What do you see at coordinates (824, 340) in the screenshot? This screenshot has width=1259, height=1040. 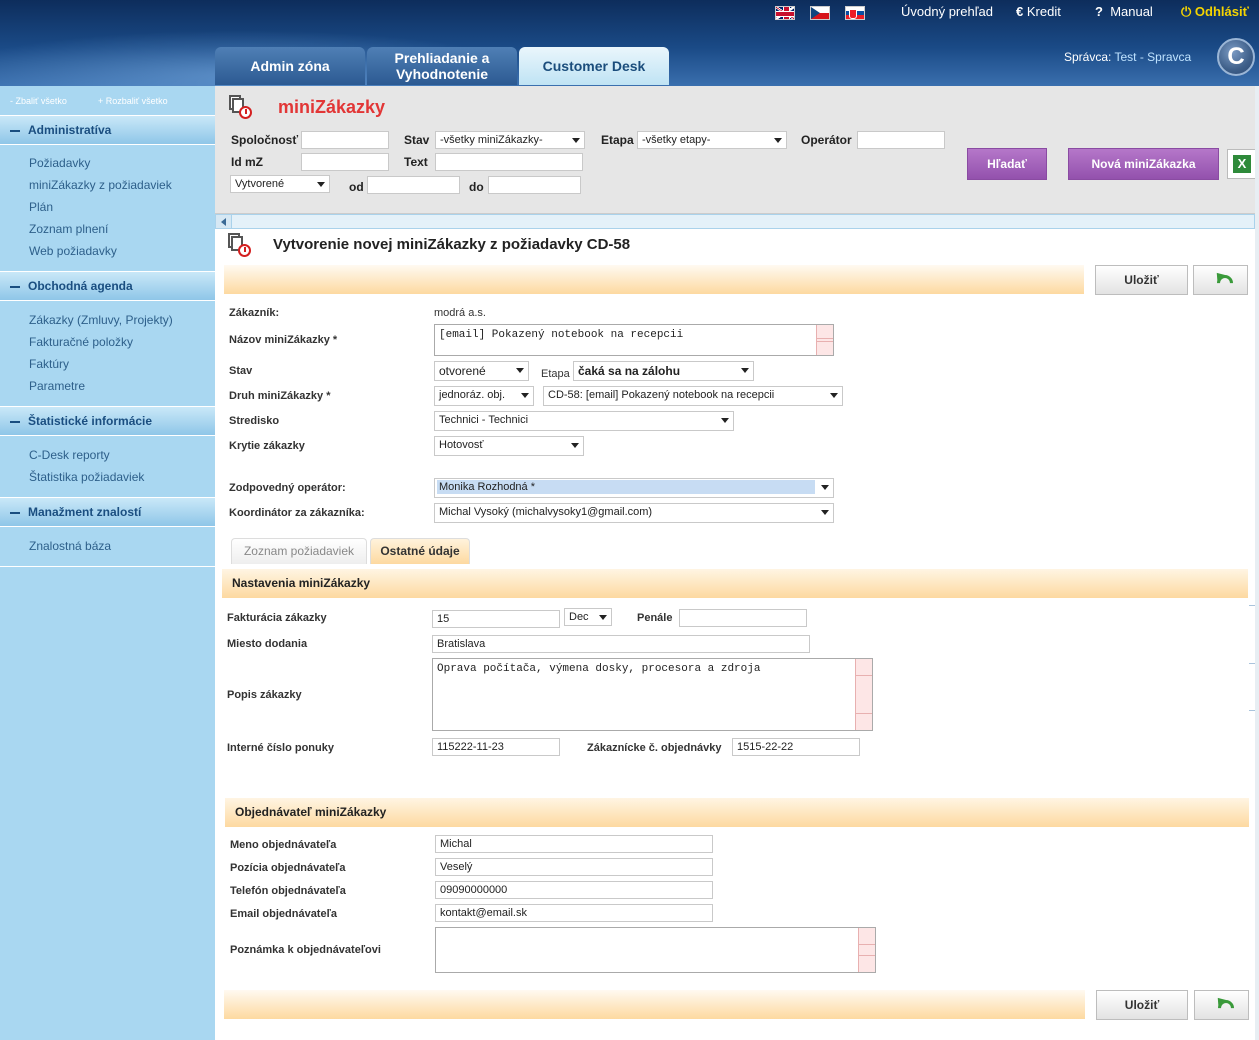 I see `name-textarea-scrollbar` at bounding box center [824, 340].